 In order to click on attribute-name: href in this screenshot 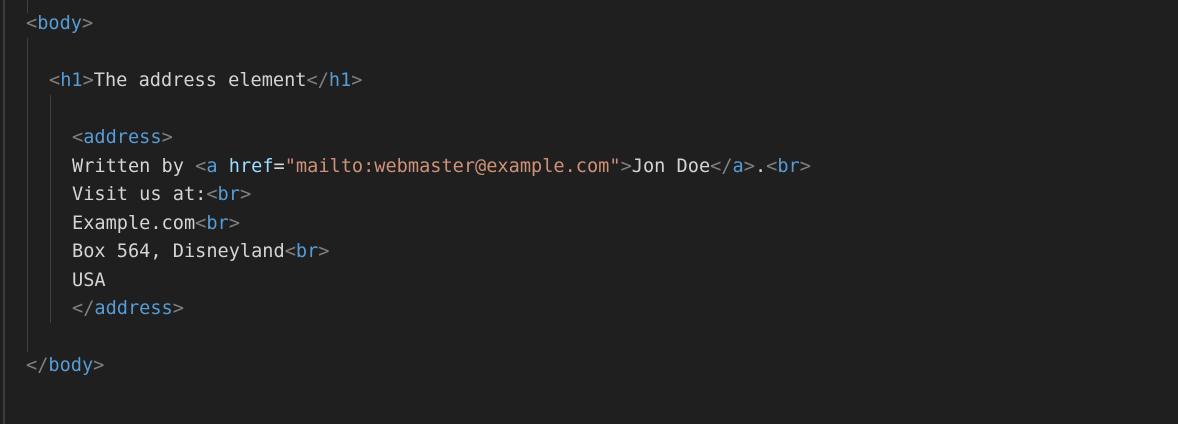, I will do `click(251, 166)`.